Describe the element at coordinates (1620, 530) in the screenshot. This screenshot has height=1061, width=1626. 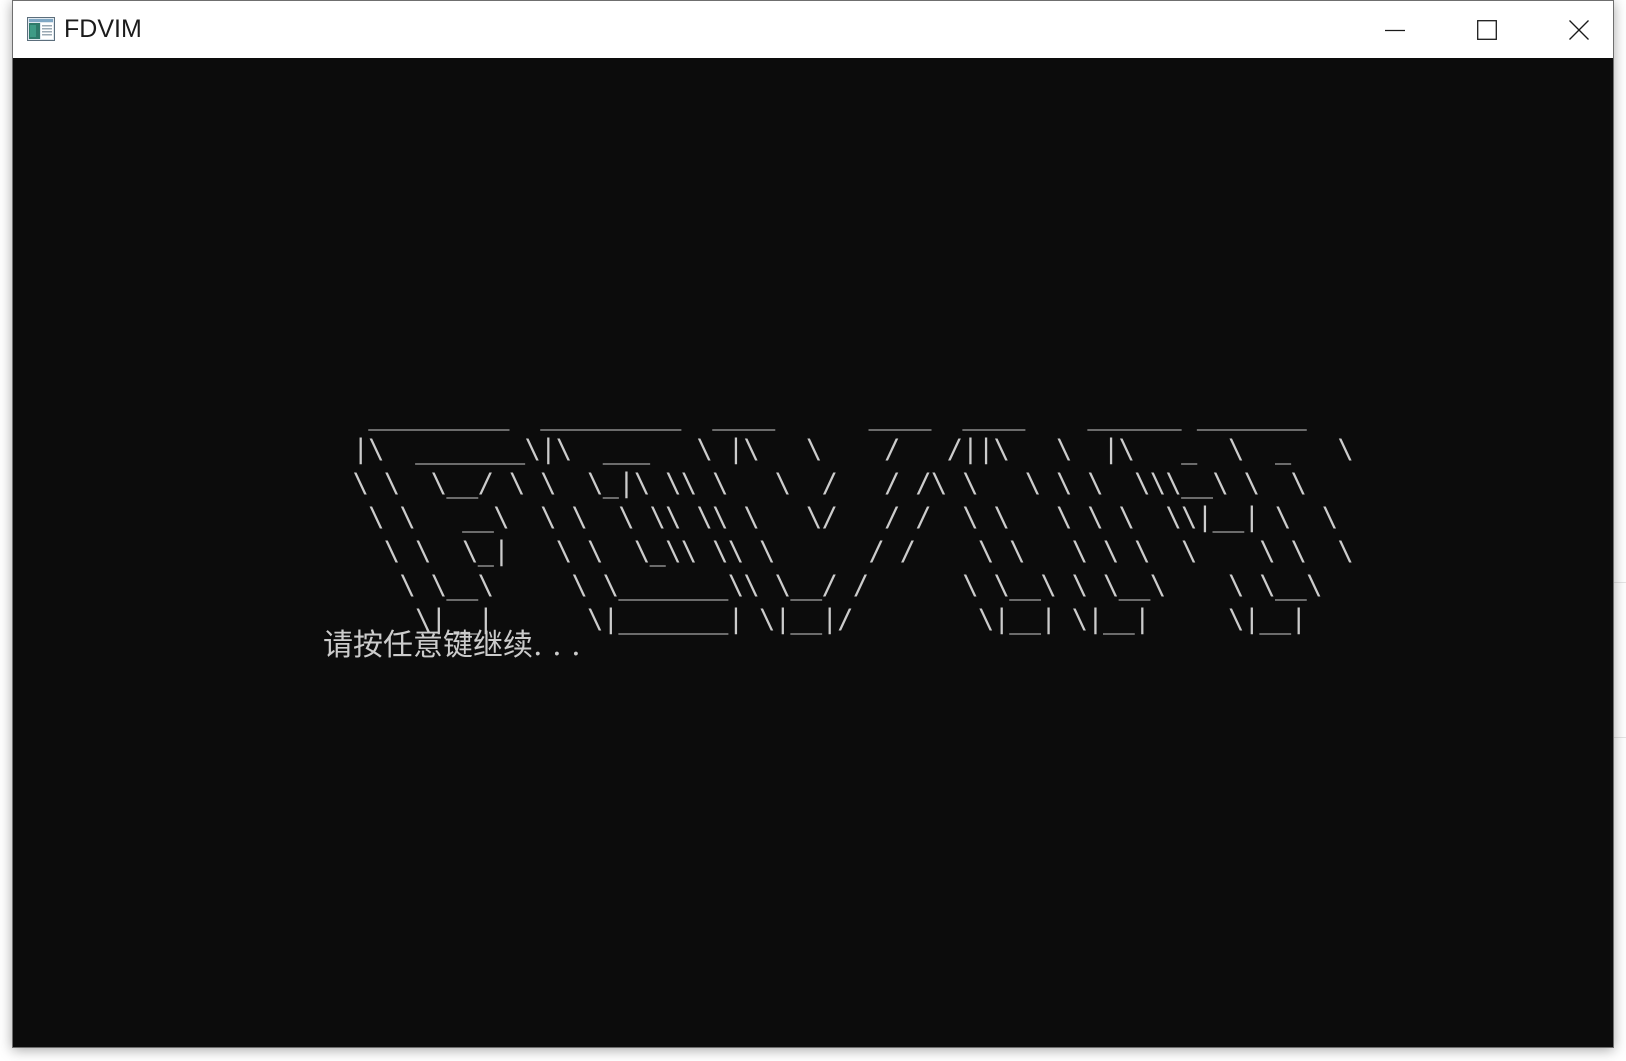
I see `background-edge` at that location.